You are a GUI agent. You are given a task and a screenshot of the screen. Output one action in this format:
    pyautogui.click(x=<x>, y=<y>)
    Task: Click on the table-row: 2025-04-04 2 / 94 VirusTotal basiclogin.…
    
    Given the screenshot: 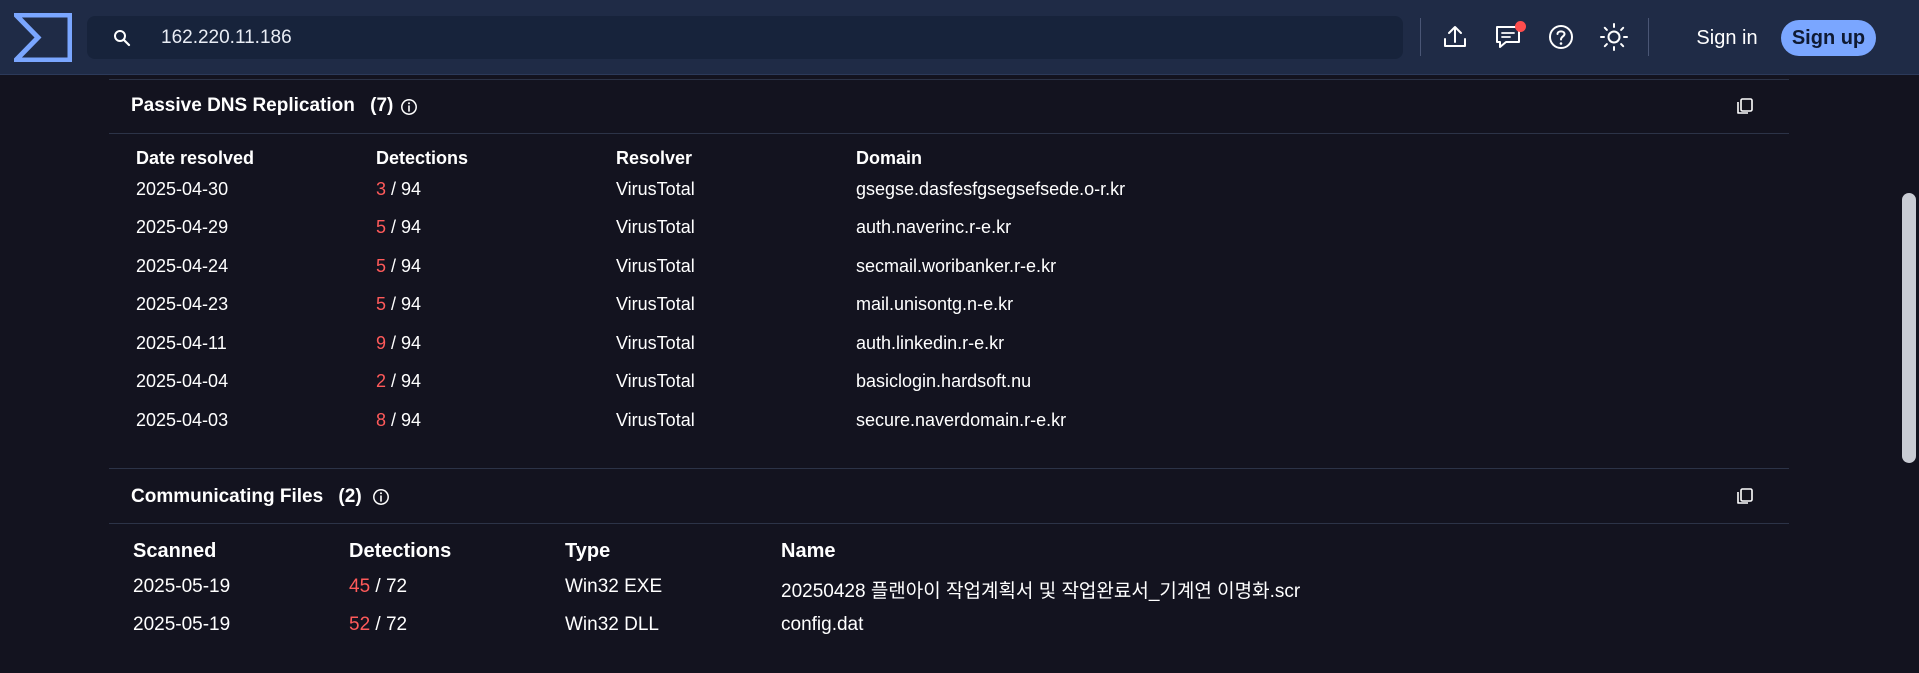 What is the action you would take?
    pyautogui.click(x=959, y=386)
    